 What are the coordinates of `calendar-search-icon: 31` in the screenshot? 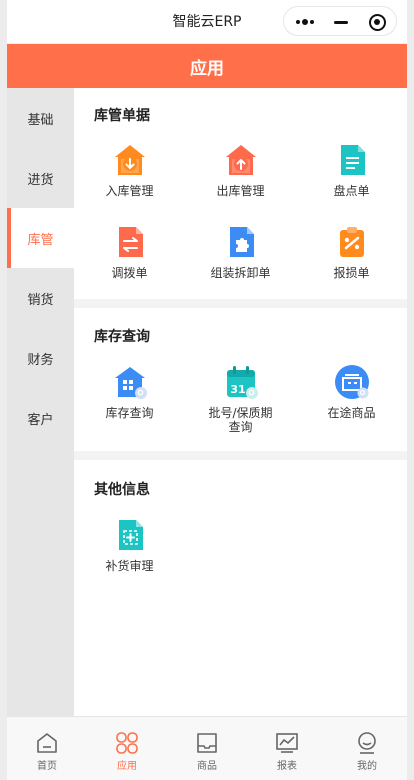 It's located at (242, 382).